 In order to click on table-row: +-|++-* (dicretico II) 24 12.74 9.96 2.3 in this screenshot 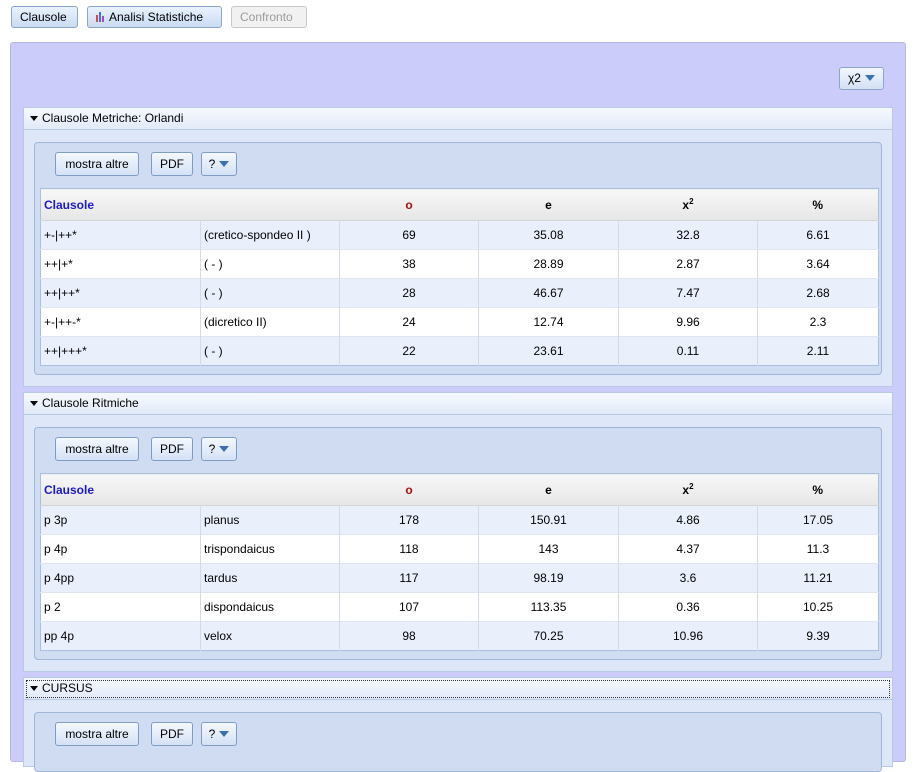, I will do `click(459, 322)`.